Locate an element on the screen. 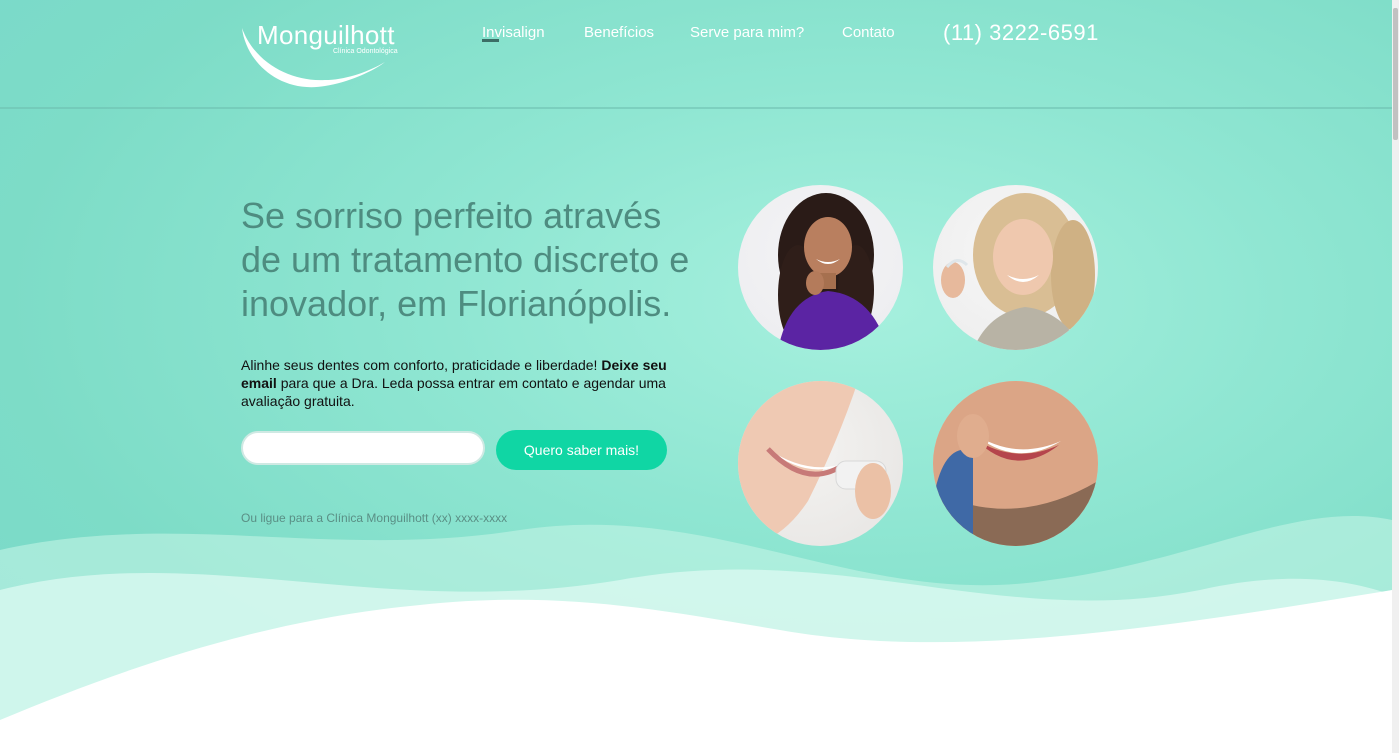  nav-item-beneficios: Benefícios is located at coordinates (619, 32).